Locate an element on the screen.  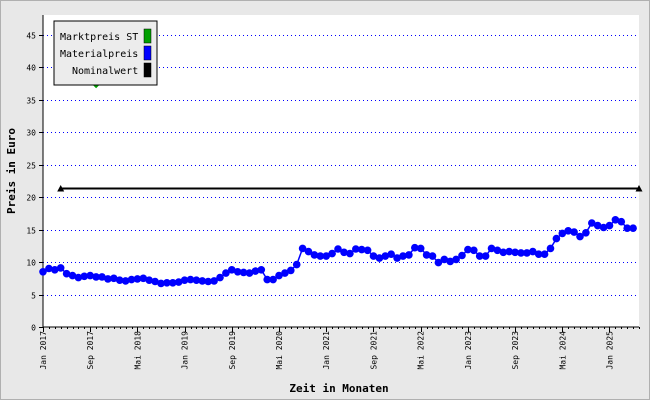
x-tick-label: Sep 2019 is located at coordinates (232, 350).